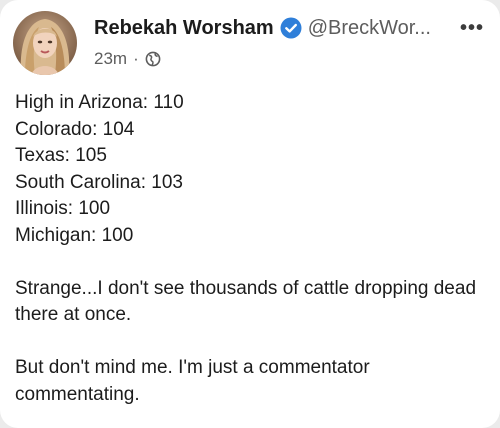 This screenshot has width=500, height=428. Describe the element at coordinates (99, 182) in the screenshot. I see `post-line: South Carolina: 103` at that location.